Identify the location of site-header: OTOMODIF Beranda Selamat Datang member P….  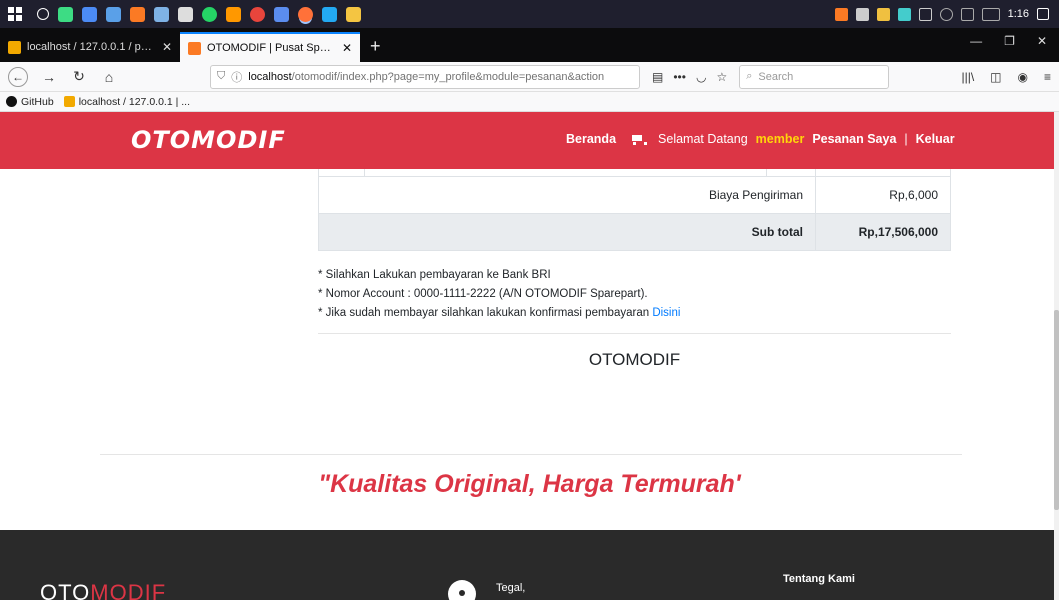
(529, 140).